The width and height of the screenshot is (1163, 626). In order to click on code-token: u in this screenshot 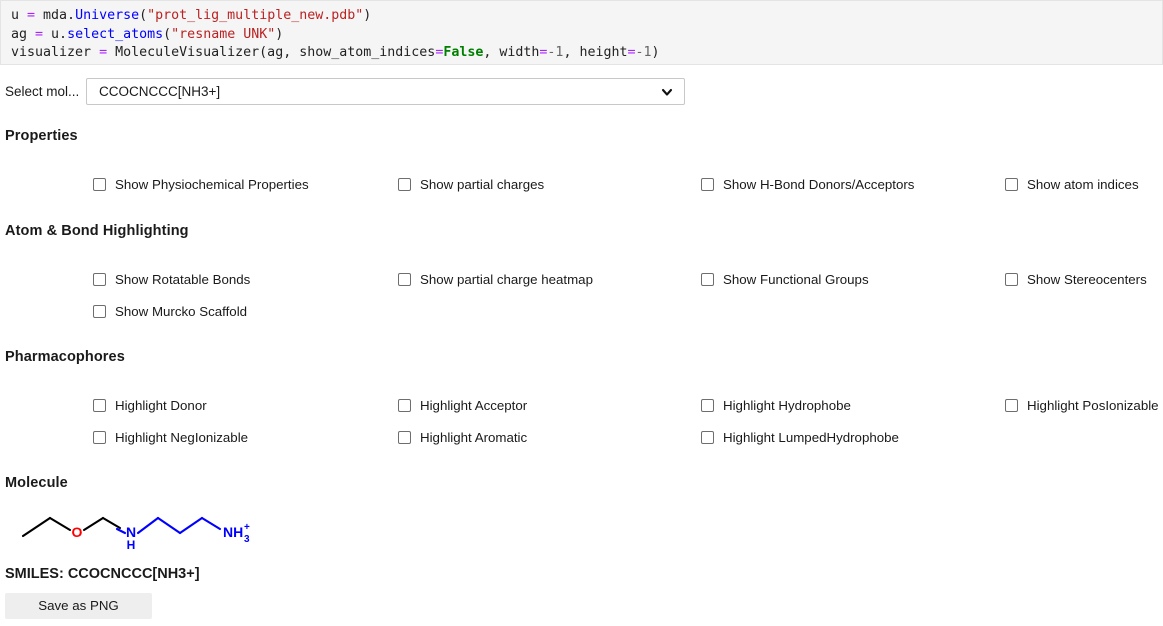, I will do `click(19, 15)`.